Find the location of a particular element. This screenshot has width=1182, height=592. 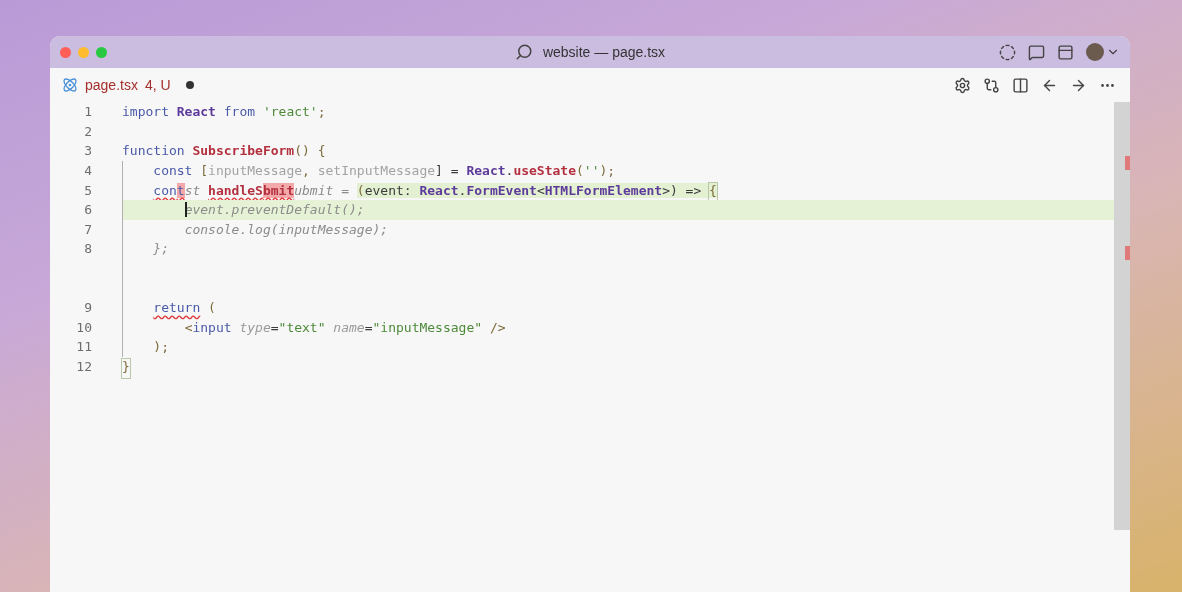

code-line: const [inputMessage, setInputMessage] = React.useState(''); is located at coordinates (384, 171).